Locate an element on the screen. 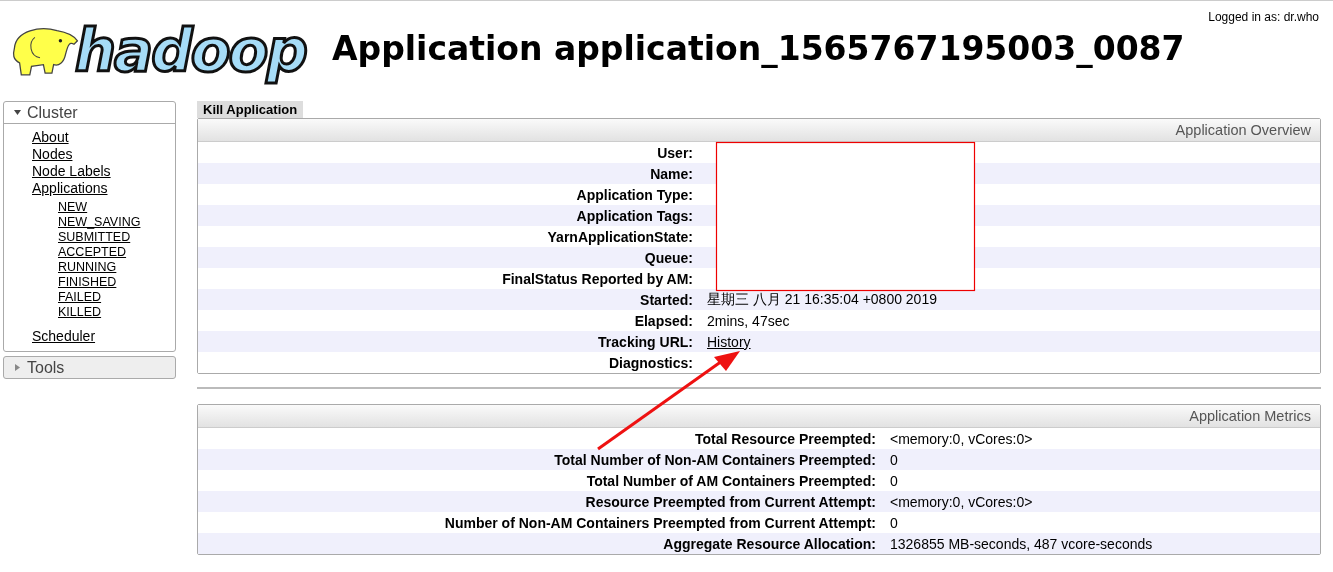  field-value: 2mins, 47sec is located at coordinates (749, 320).